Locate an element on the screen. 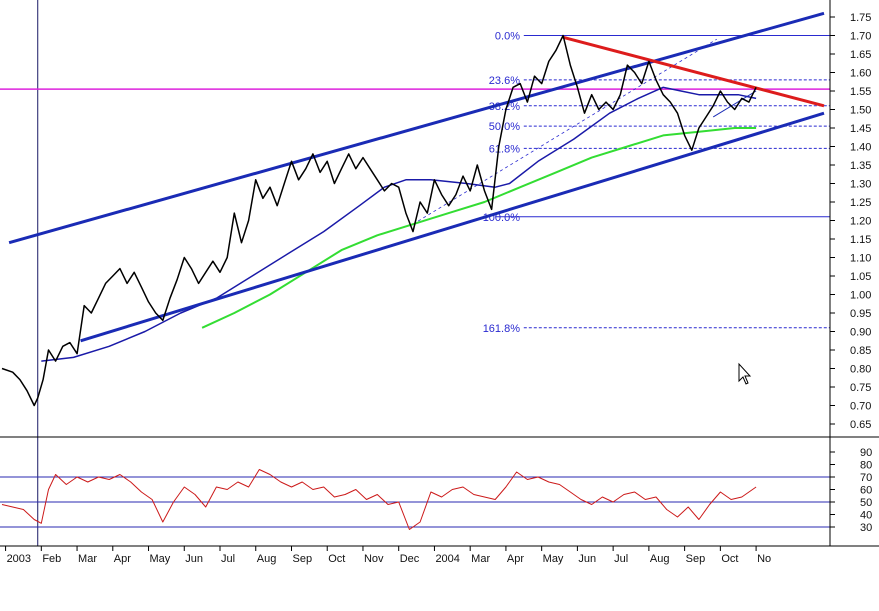 This screenshot has width=879, height=611. x-tick-label: Nov is located at coordinates (374, 559).